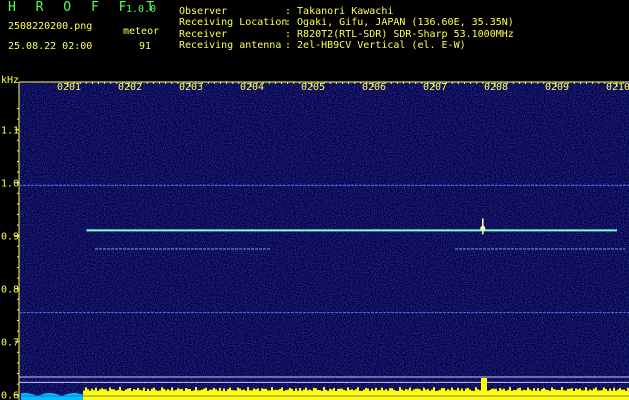  Describe the element at coordinates (617, 87) in the screenshot. I see `x-tick-label: 0210` at that location.